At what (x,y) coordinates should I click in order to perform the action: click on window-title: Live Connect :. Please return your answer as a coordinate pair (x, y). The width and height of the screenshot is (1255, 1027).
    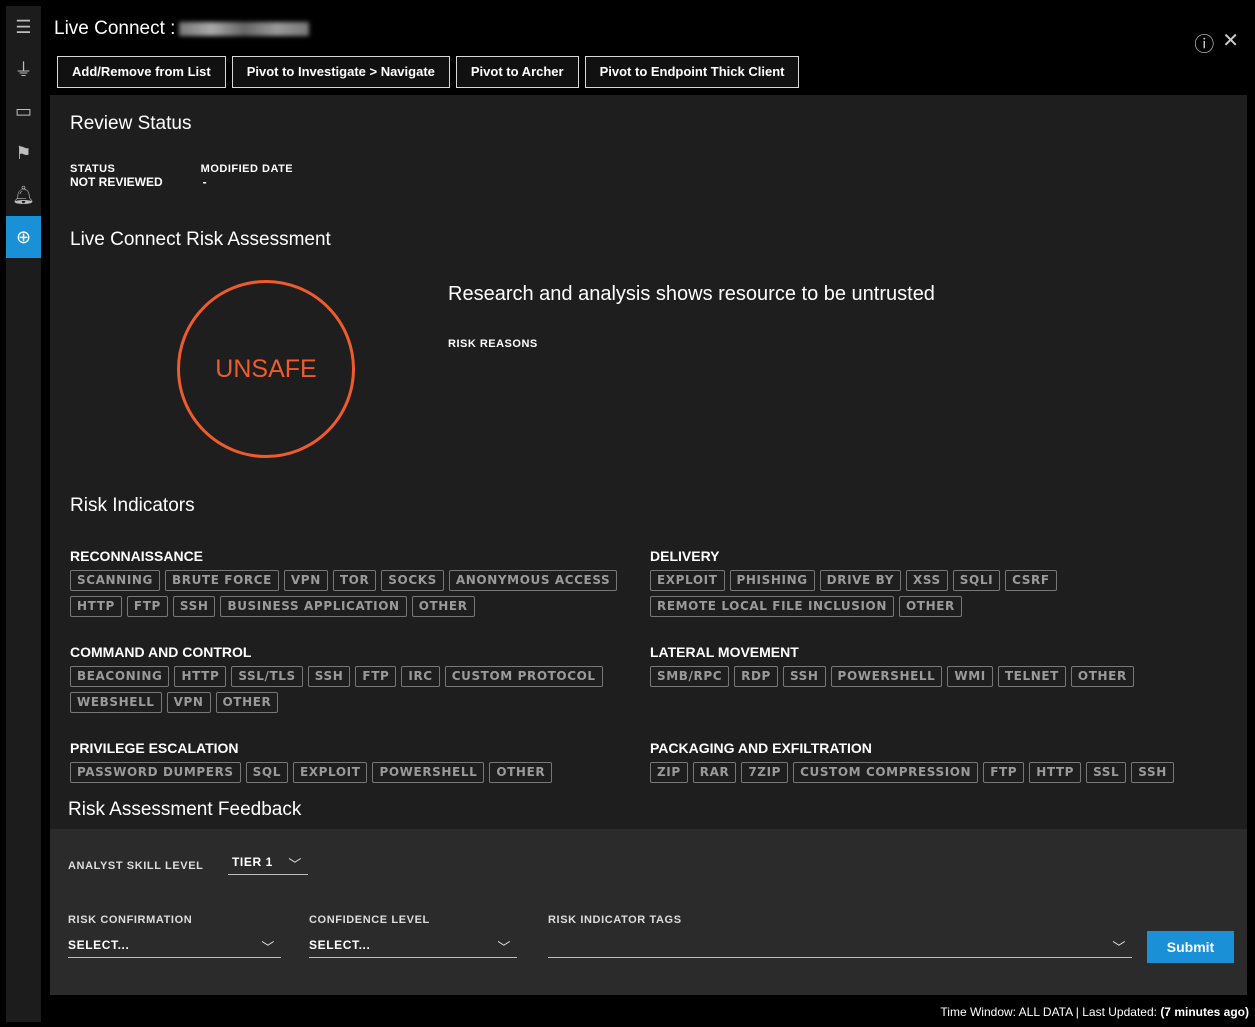
    Looking at the image, I should click on (182, 29).